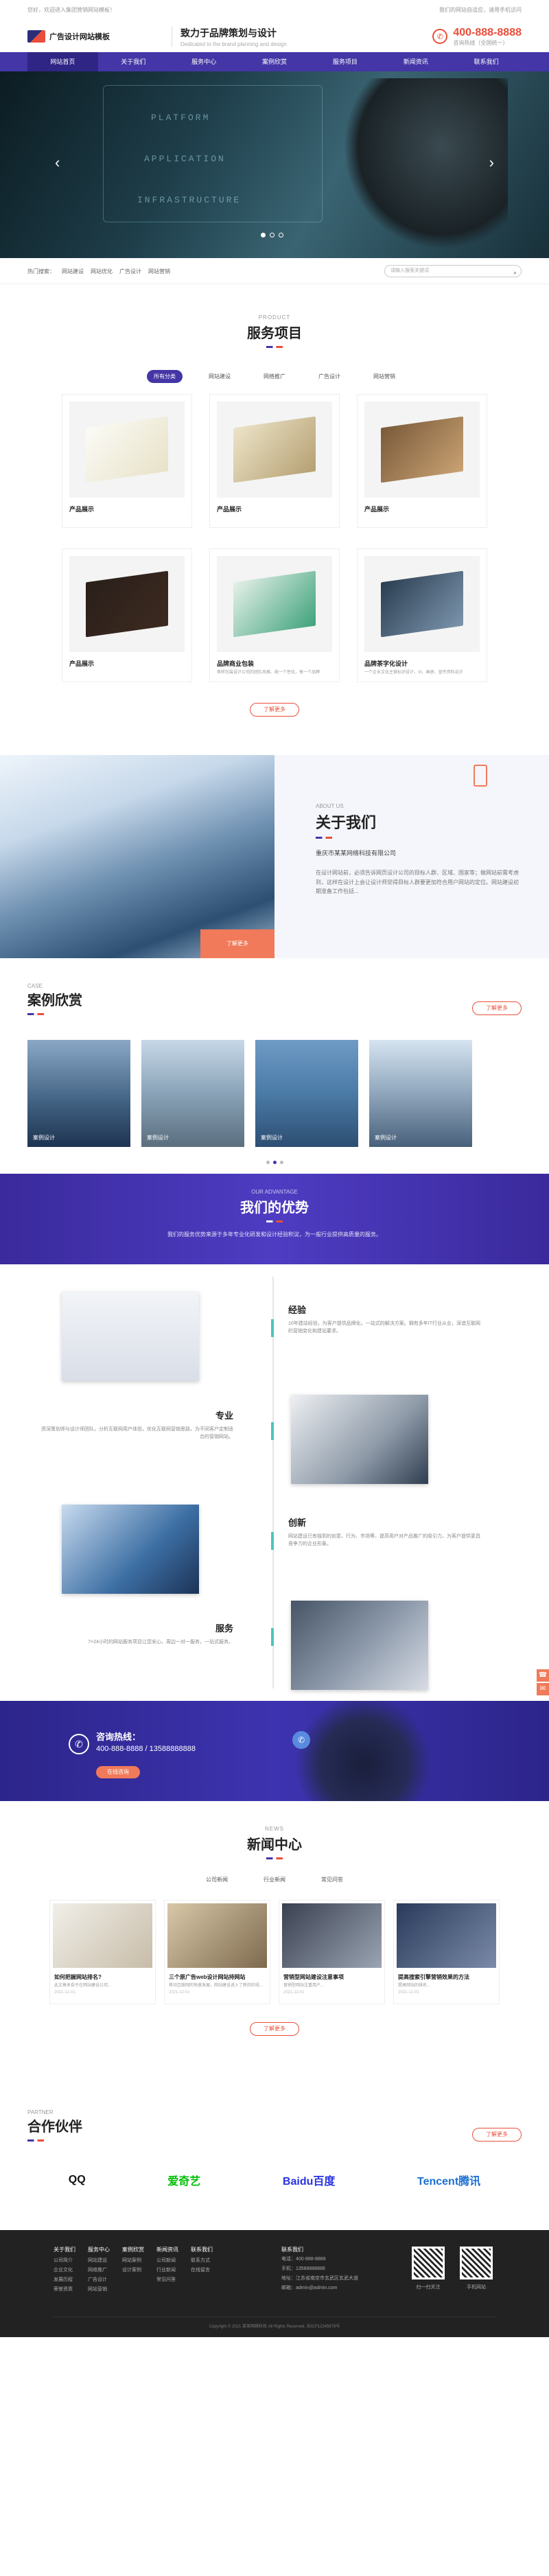 The image size is (549, 2576). What do you see at coordinates (497, 2135) in the screenshot?
I see `partners-more-button: 了解更多` at bounding box center [497, 2135].